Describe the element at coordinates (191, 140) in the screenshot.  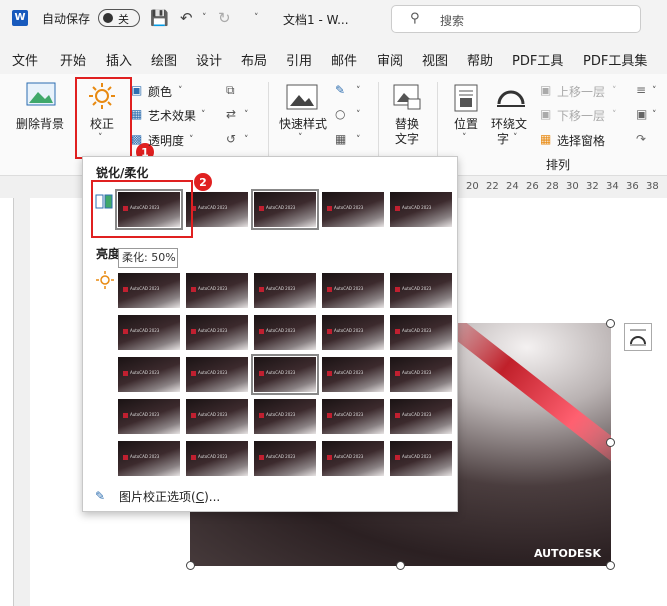
I see `transparency-dropdown-icon: ˅` at that location.